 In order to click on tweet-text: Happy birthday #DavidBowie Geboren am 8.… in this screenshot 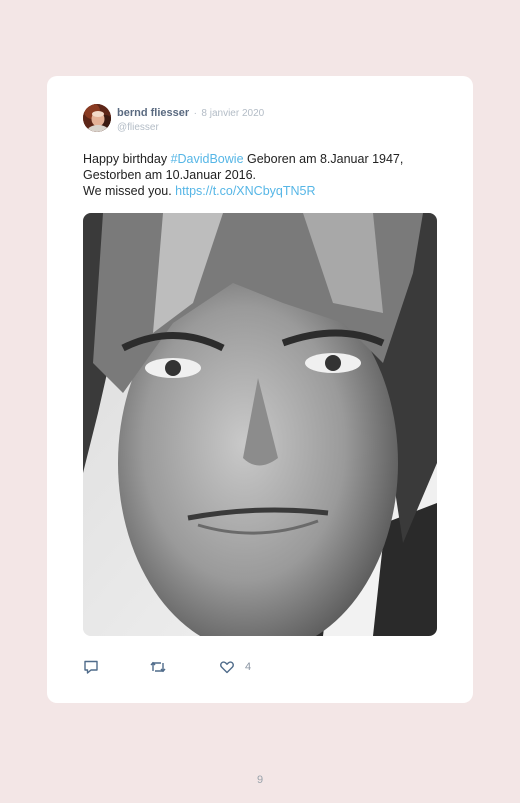, I will do `click(263, 175)`.